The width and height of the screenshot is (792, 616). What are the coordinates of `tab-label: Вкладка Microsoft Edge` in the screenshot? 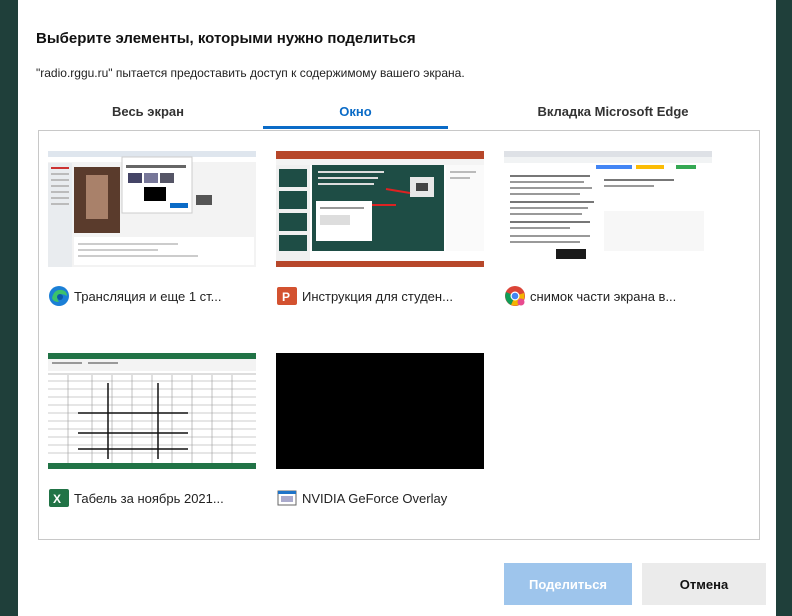 It's located at (613, 111).